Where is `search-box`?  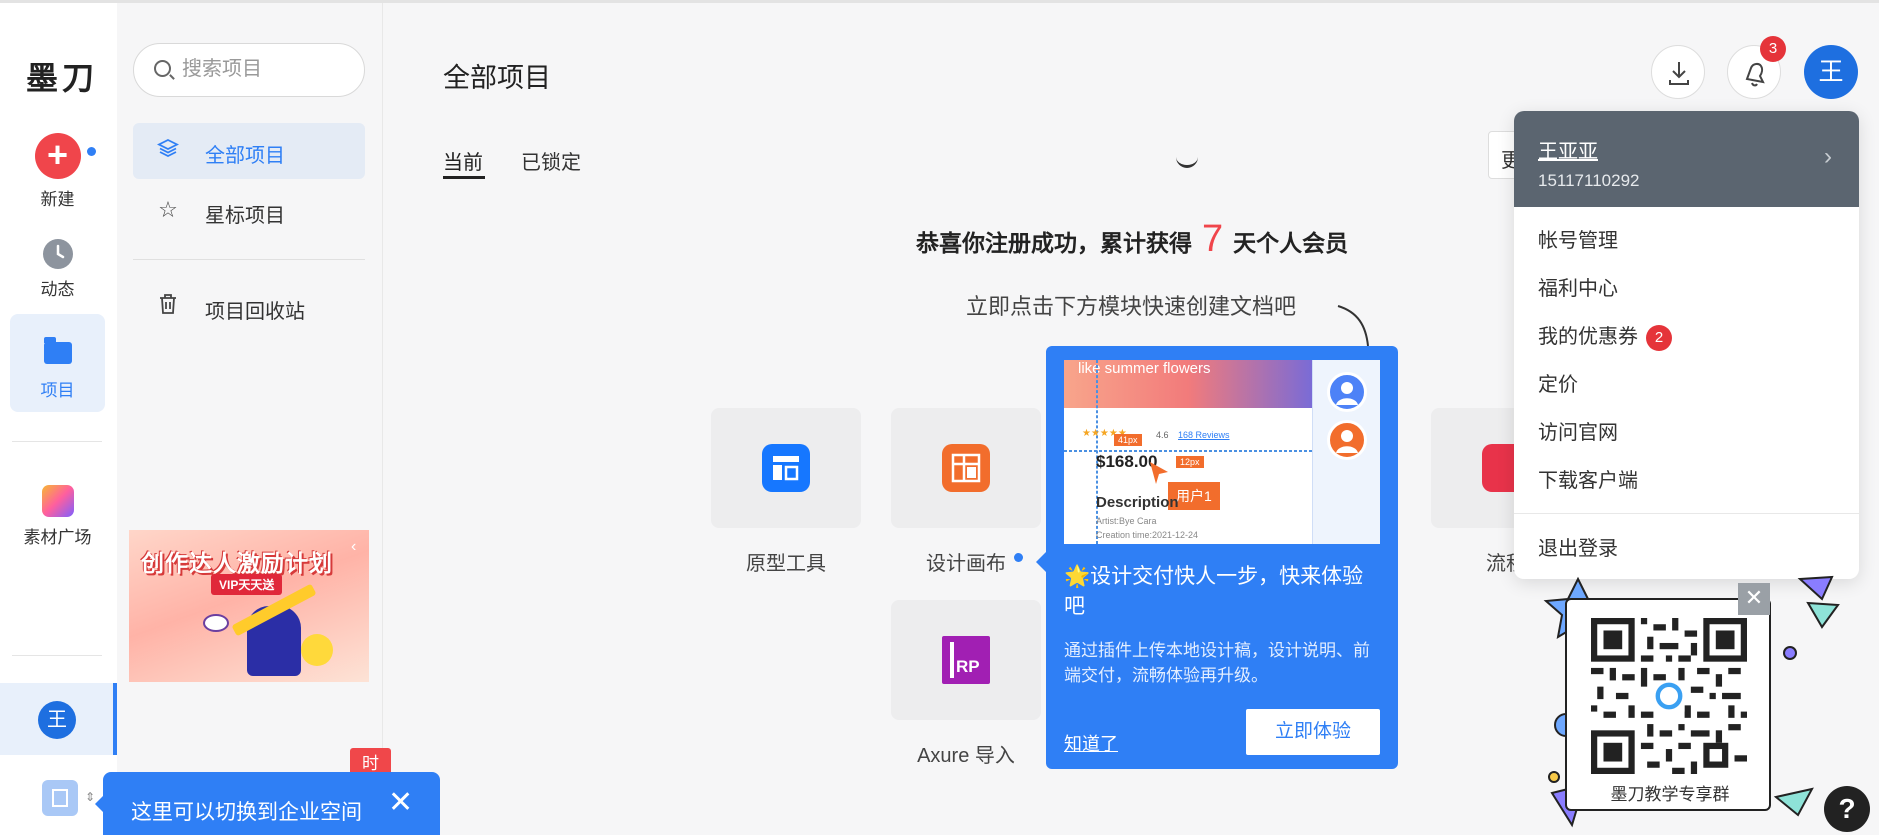
search-box is located at coordinates (249, 70).